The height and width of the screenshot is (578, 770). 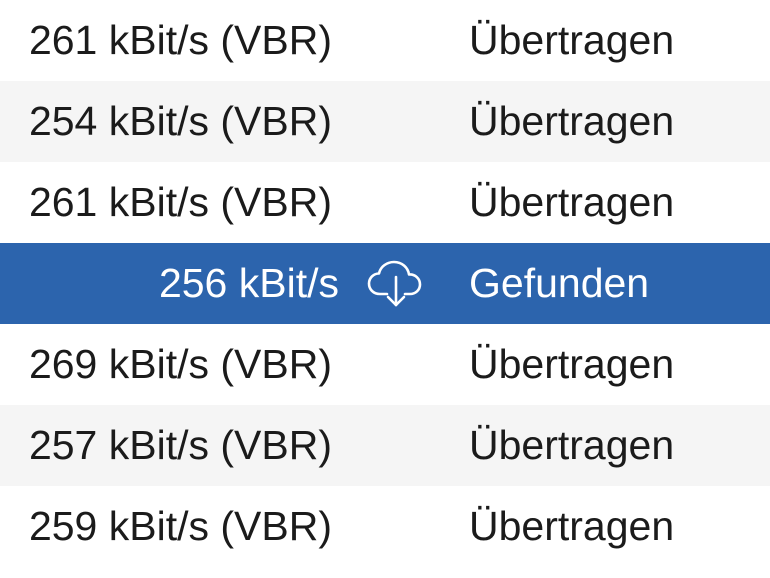 I want to click on bitrate-cell: 254 kBit/s (VBR), so click(x=180, y=121).